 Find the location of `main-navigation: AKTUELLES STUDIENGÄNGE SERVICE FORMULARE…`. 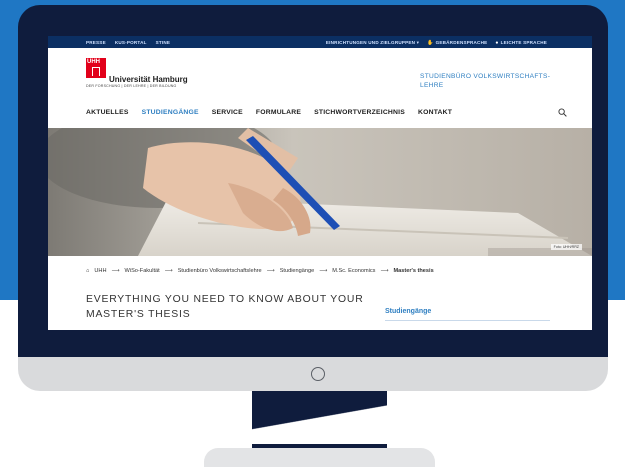

main-navigation: AKTUELLES STUDIENGÄNGE SERVICE FORMULARE… is located at coordinates (269, 112).